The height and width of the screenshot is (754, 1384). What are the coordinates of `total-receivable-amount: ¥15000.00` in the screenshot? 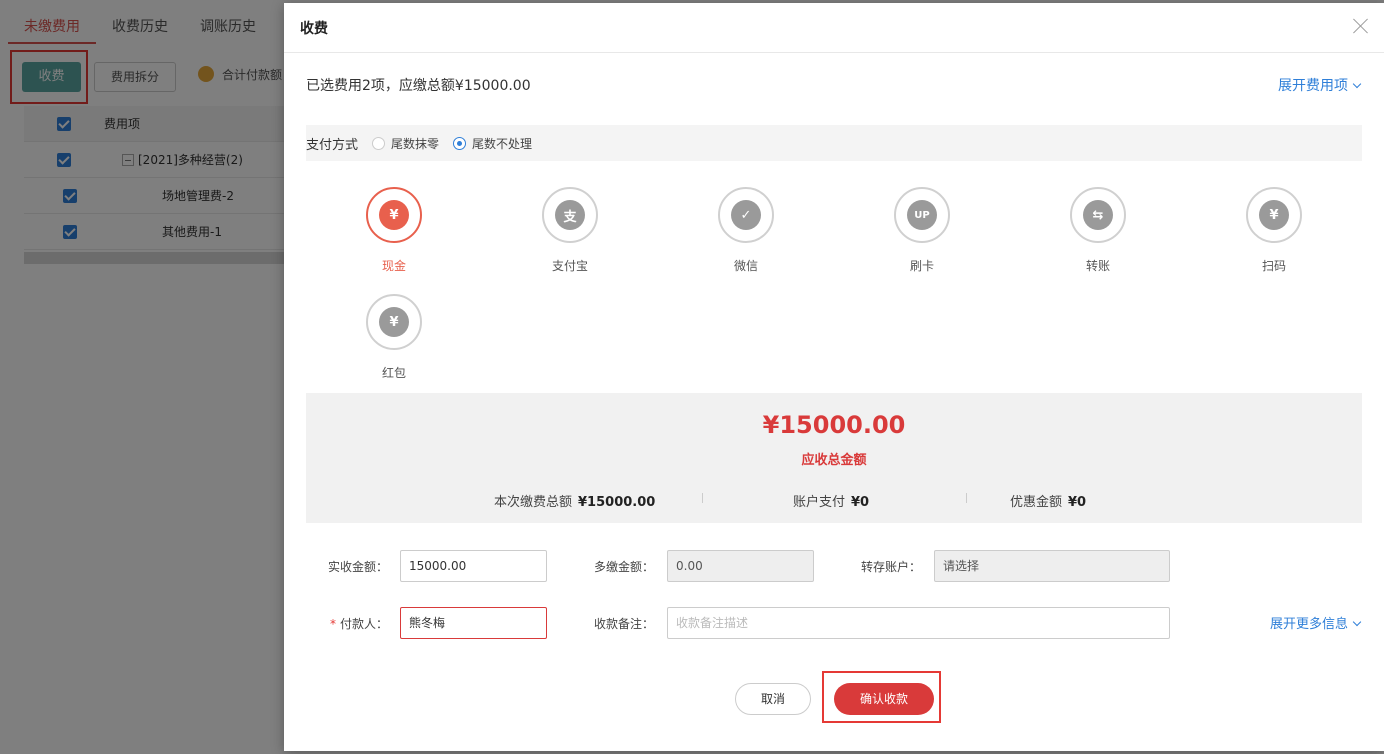 It's located at (834, 425).